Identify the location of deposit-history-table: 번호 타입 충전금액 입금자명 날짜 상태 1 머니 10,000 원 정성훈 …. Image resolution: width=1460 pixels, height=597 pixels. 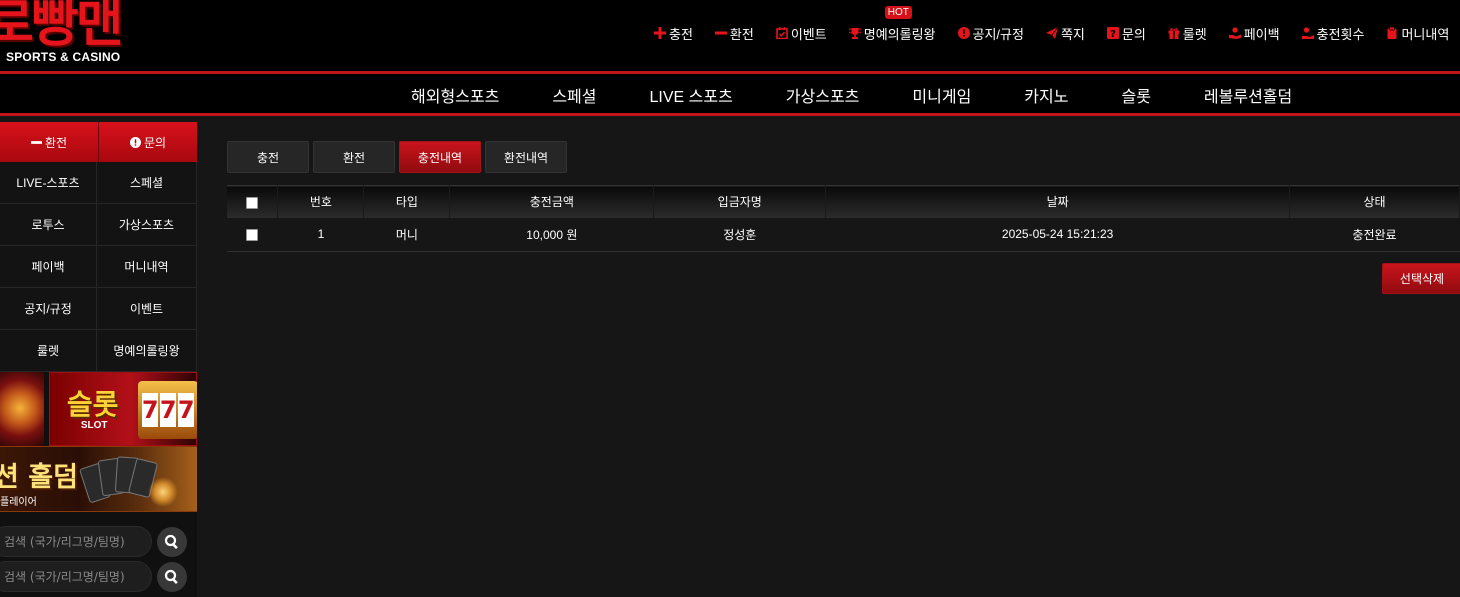
(843, 218).